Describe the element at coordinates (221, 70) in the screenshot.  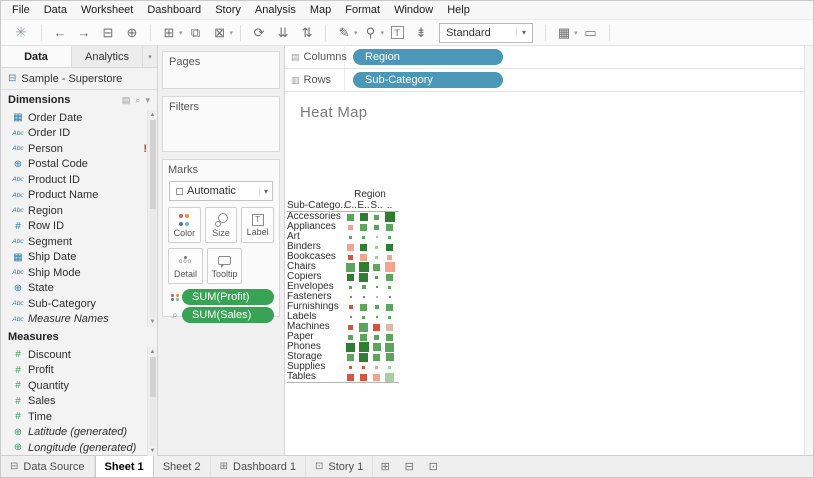
I see `pages-card: Pages` at that location.